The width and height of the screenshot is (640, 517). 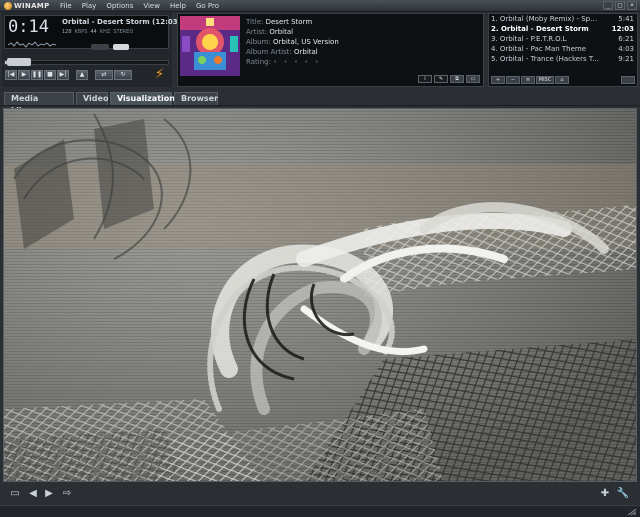 I want to click on winamp-logo-icon, so click(x=8, y=6).